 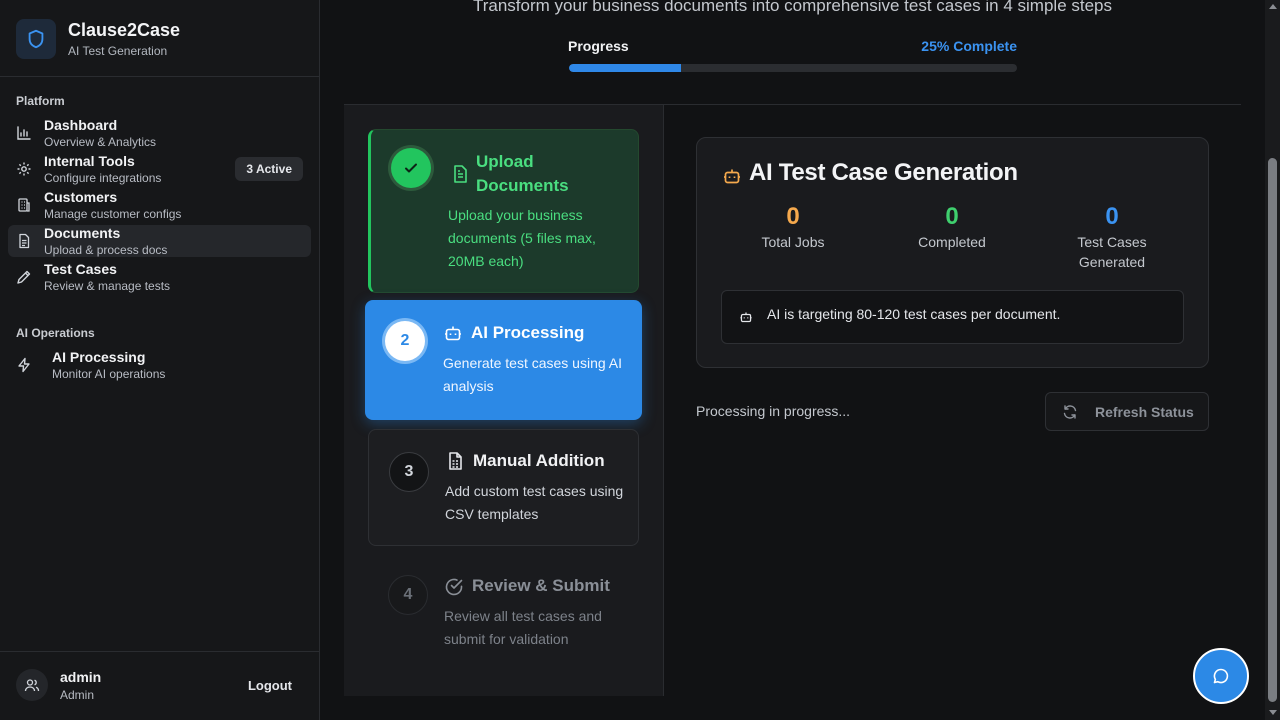 I want to click on section-label-ai-operations: AI Operations, so click(x=55, y=333).